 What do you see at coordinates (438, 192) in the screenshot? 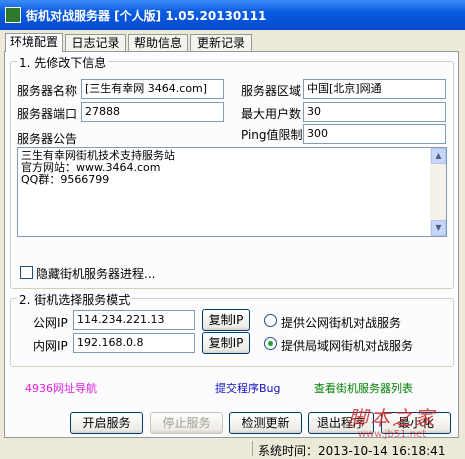
I see `notice-scrollbar: ▲ ▼` at bounding box center [438, 192].